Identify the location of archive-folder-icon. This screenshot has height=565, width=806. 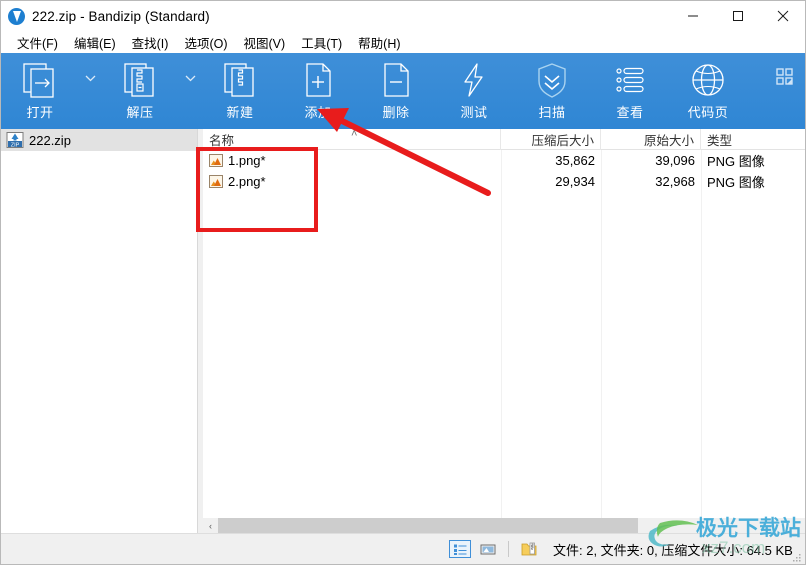
(529, 549).